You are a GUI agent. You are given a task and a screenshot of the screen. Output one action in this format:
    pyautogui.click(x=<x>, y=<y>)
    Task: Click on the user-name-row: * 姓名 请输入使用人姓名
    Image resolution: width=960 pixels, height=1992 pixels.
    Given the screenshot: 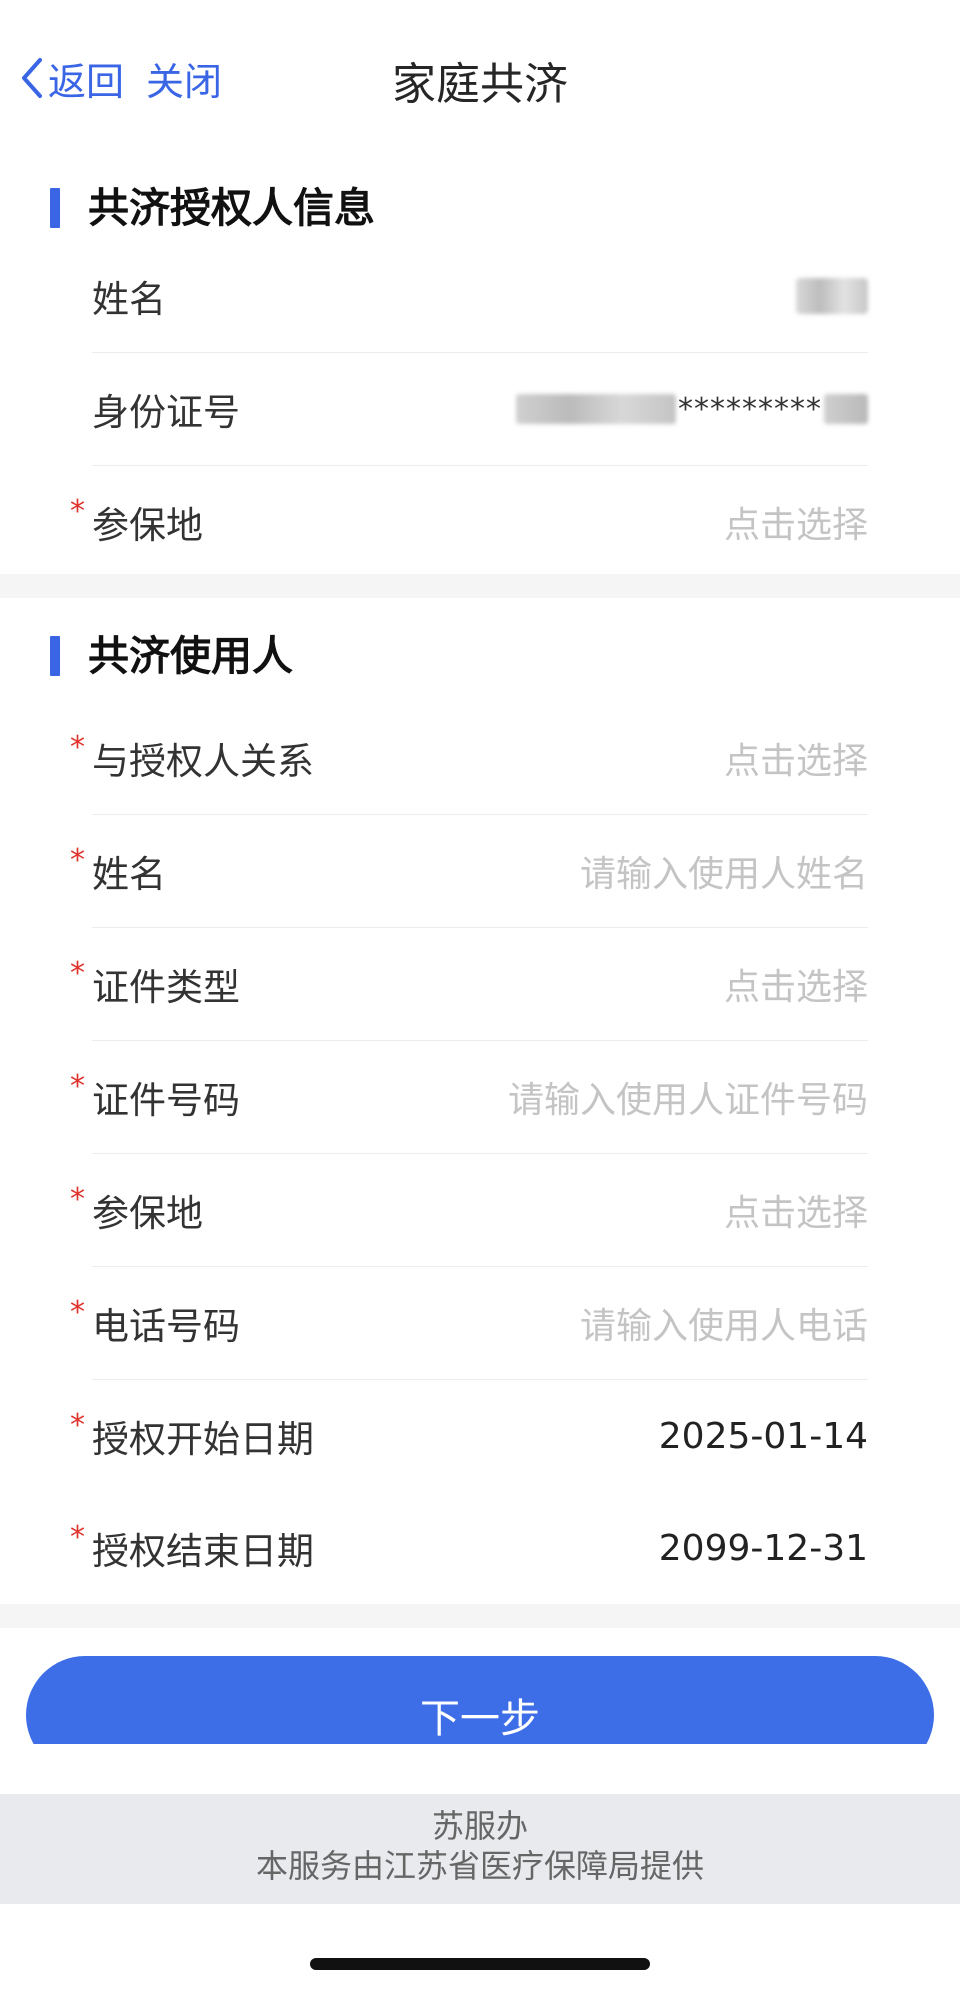 What is the action you would take?
    pyautogui.click(x=469, y=871)
    